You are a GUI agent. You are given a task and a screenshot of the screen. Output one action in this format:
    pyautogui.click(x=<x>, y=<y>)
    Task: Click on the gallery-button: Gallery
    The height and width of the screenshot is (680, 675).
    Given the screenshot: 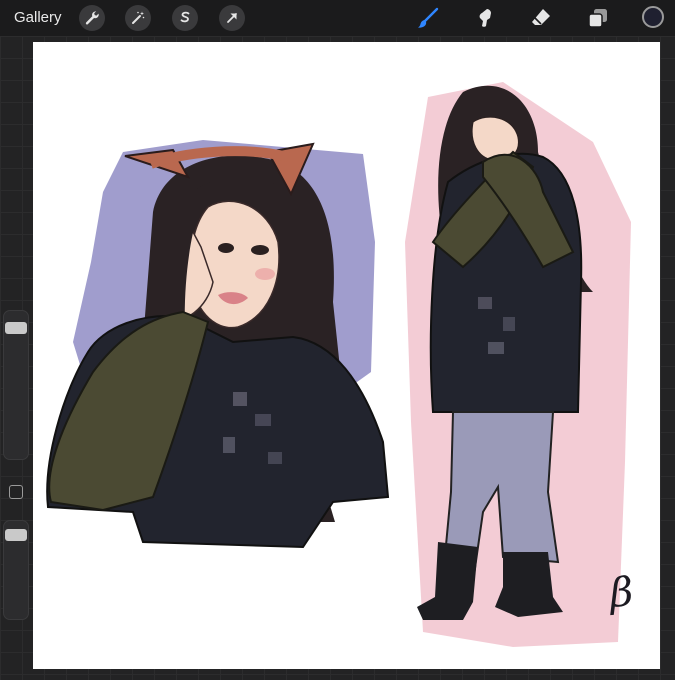 What is the action you would take?
    pyautogui.click(x=38, y=17)
    